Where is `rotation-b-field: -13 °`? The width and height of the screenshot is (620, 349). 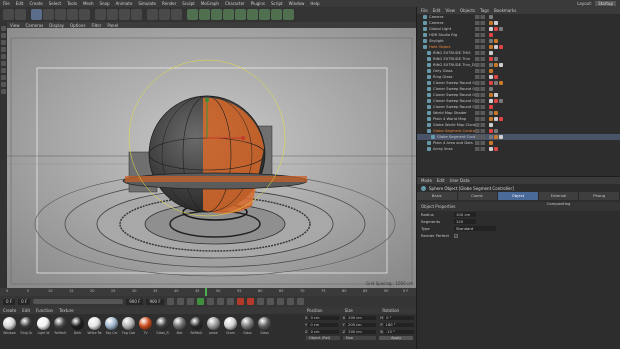 rotation-b-field: -13 ° is located at coordinates (398, 331).